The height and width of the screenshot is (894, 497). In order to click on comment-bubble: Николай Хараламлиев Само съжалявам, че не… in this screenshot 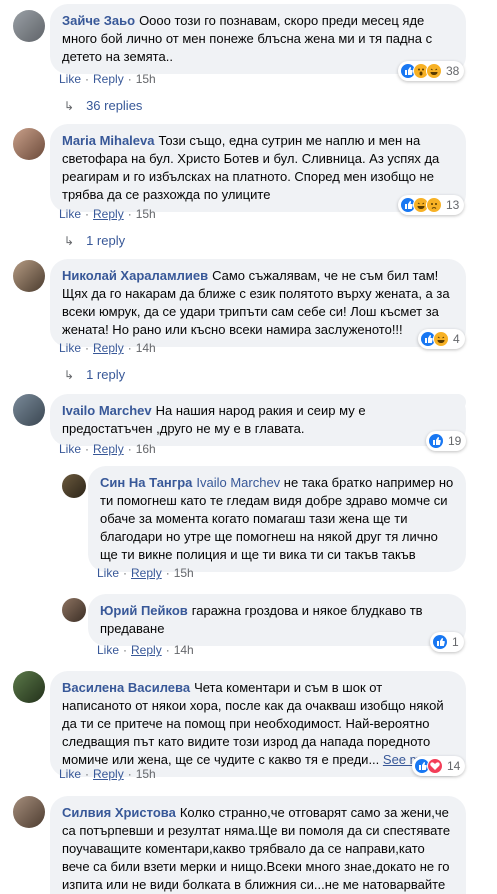, I will do `click(258, 303)`.